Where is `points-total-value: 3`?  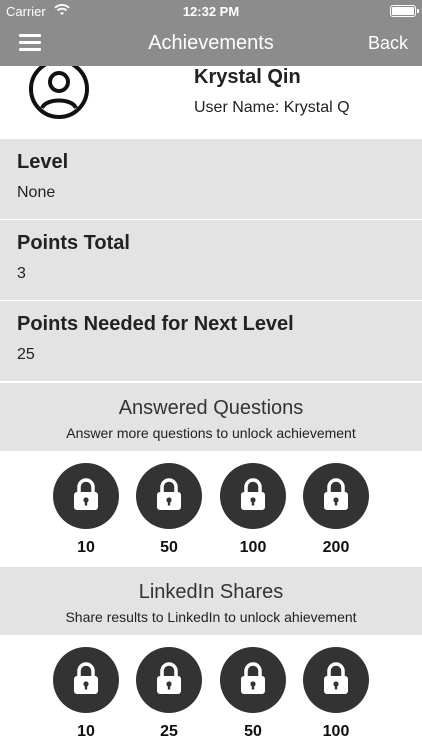 points-total-value: 3 is located at coordinates (21, 273).